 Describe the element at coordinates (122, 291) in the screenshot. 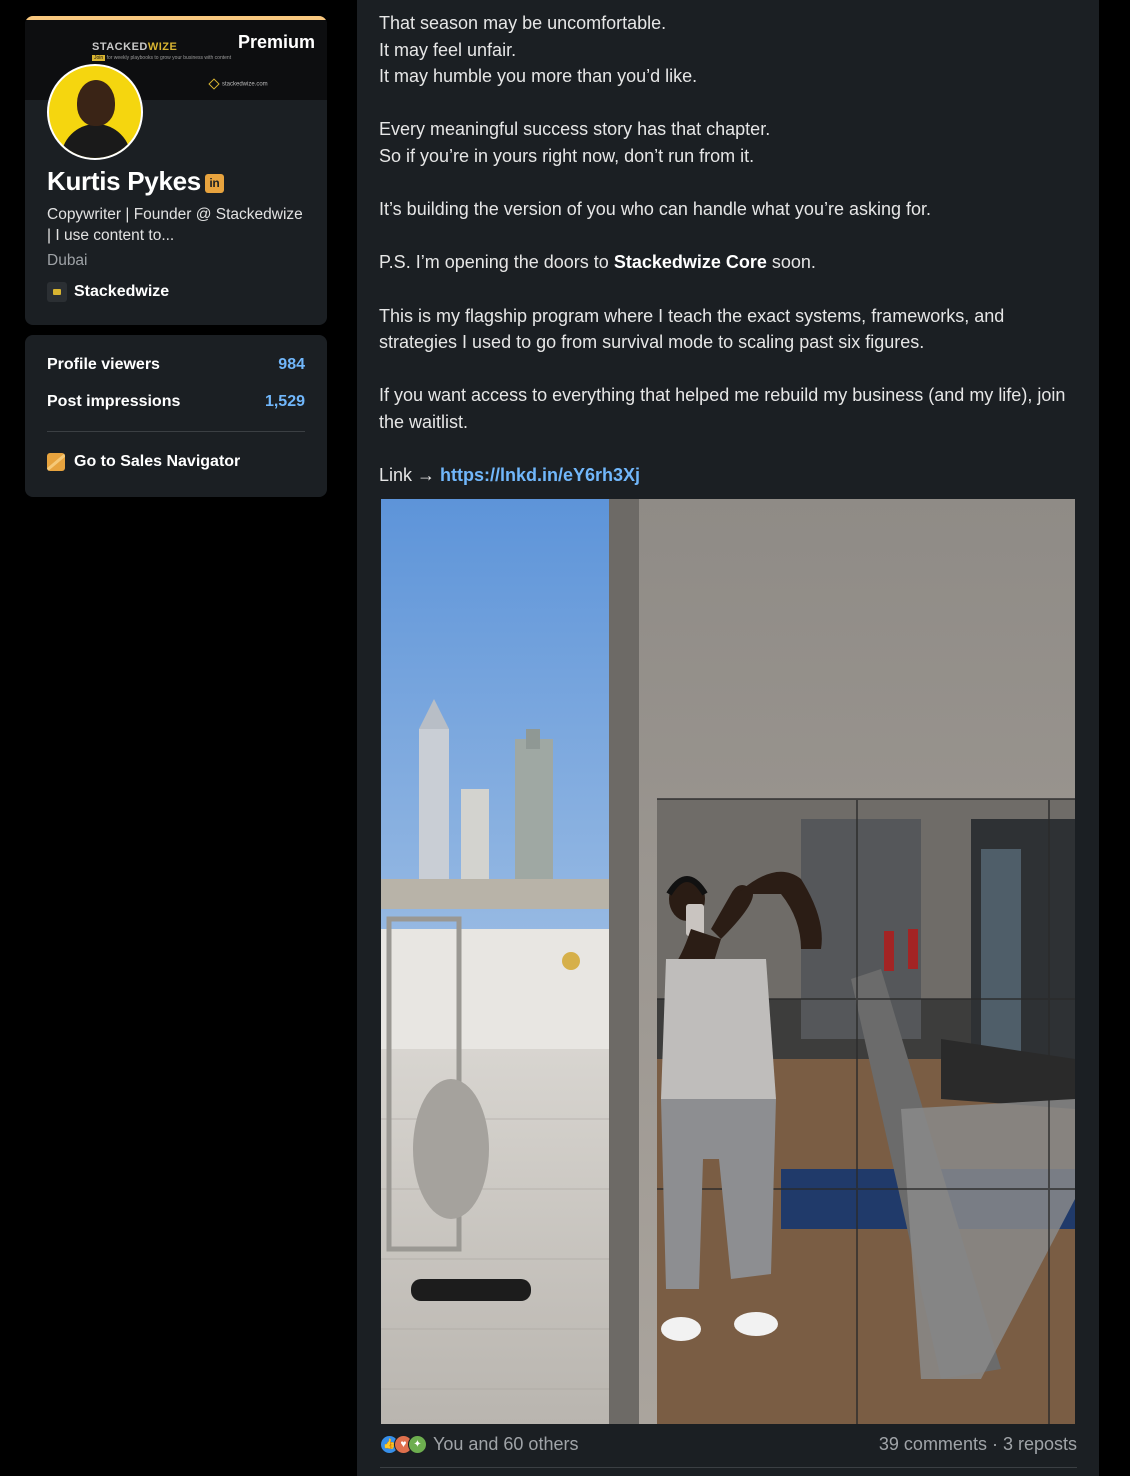

I see `company-name: Stackedwize` at that location.